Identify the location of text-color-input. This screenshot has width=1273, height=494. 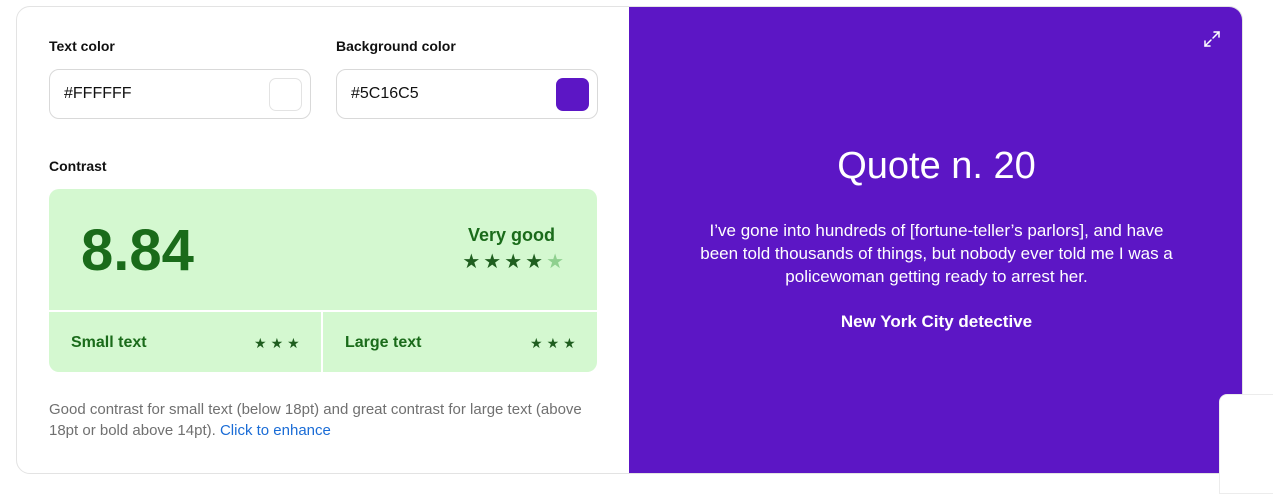
(154, 94).